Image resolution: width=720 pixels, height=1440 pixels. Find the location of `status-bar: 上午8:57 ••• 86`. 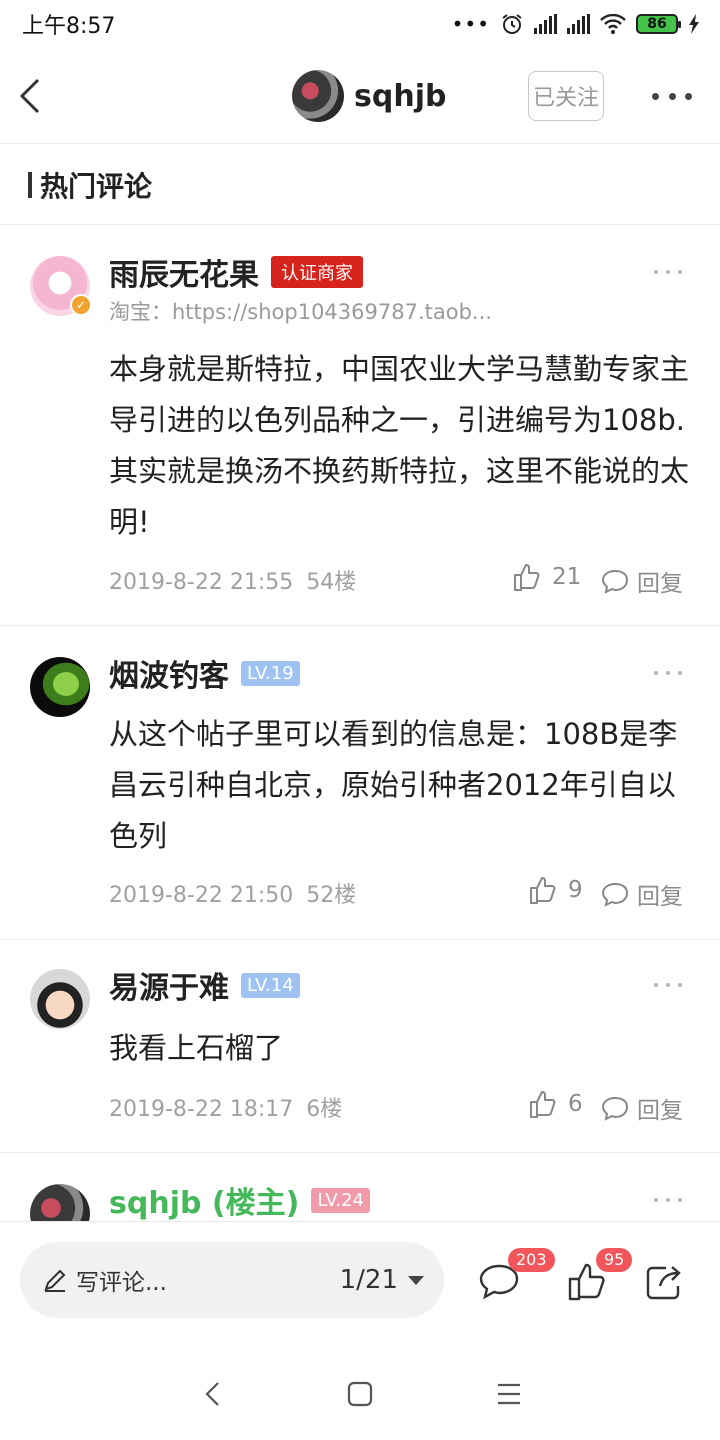

status-bar: 上午8:57 ••• 86 is located at coordinates (360, 24).